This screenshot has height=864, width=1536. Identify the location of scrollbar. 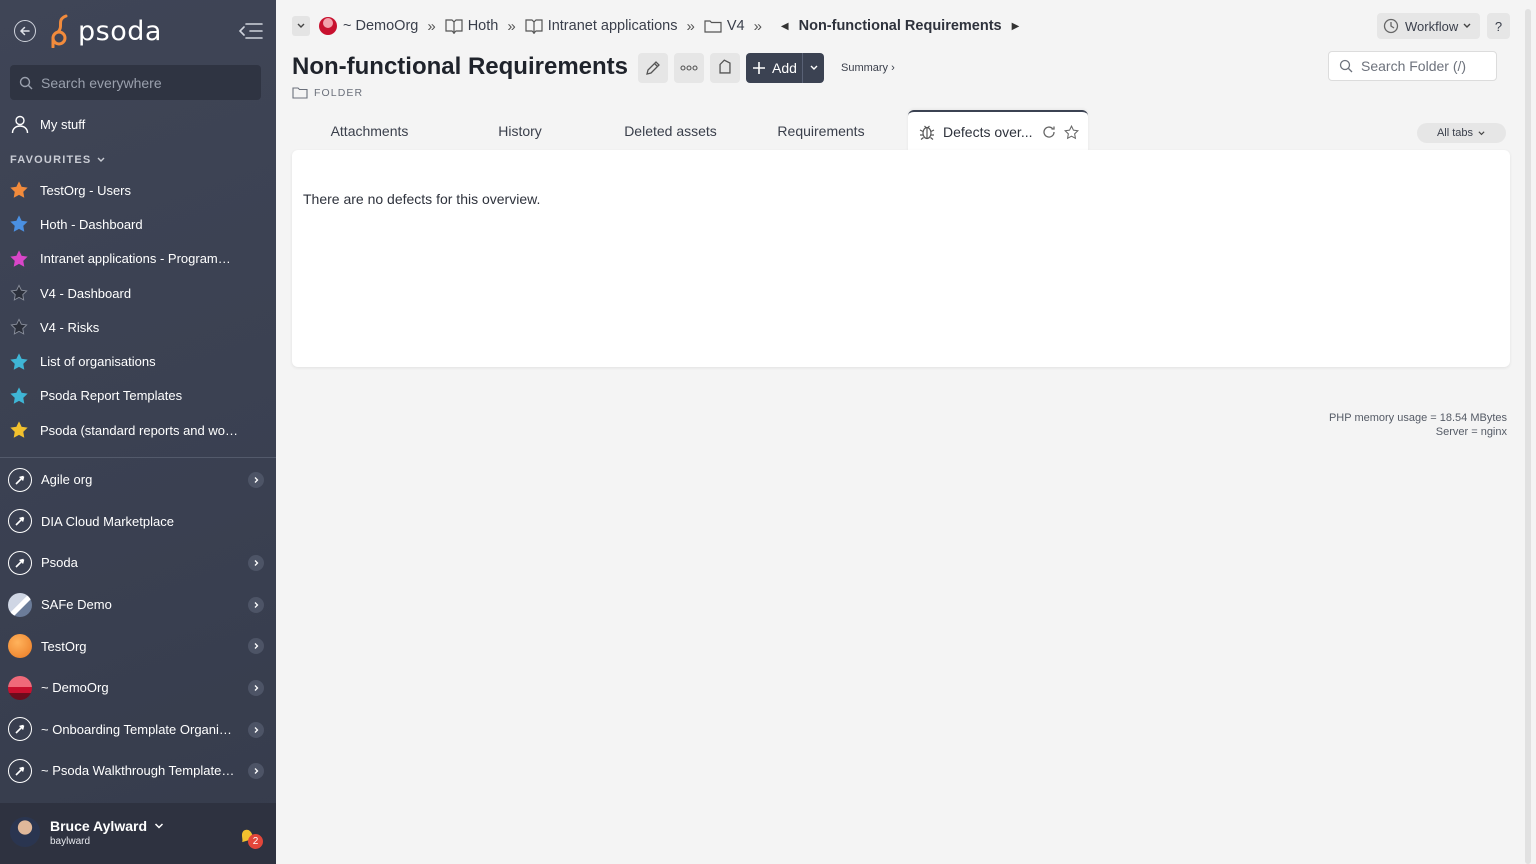
(1528, 436).